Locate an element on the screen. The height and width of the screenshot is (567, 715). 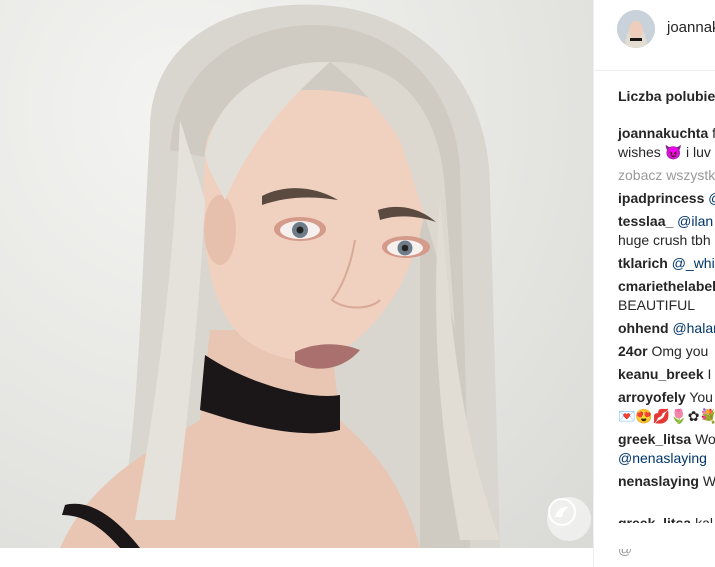
comment-cutoff-bottom: @ is located at coordinates (625, 549).